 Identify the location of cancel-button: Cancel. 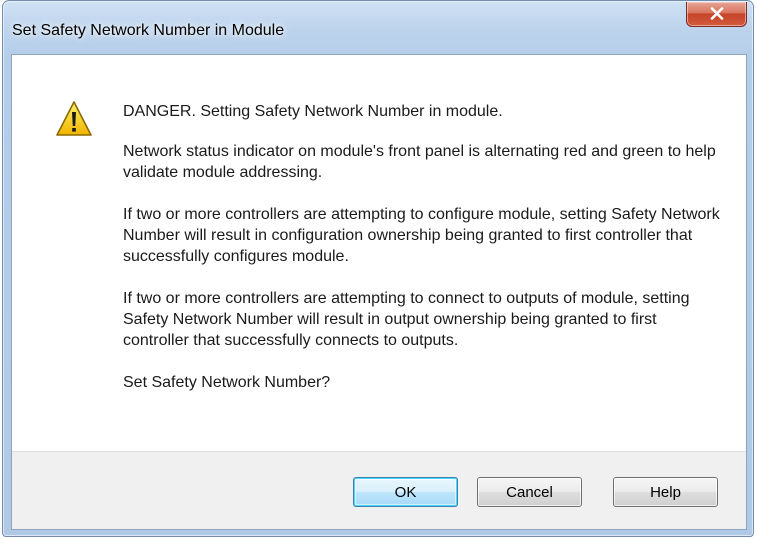
(529, 492).